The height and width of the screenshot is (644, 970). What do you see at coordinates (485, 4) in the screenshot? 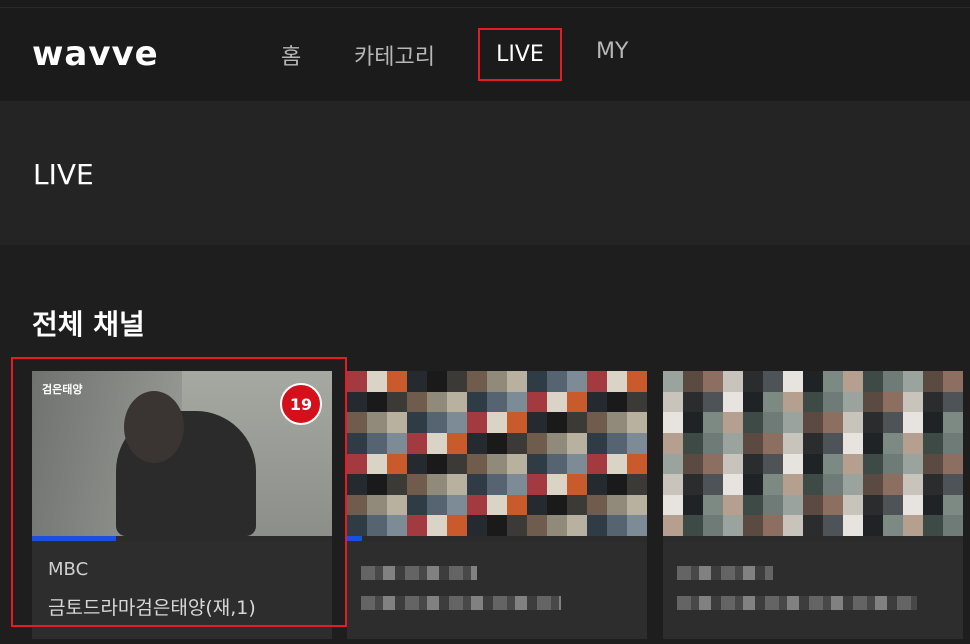
I see `top-border` at bounding box center [485, 4].